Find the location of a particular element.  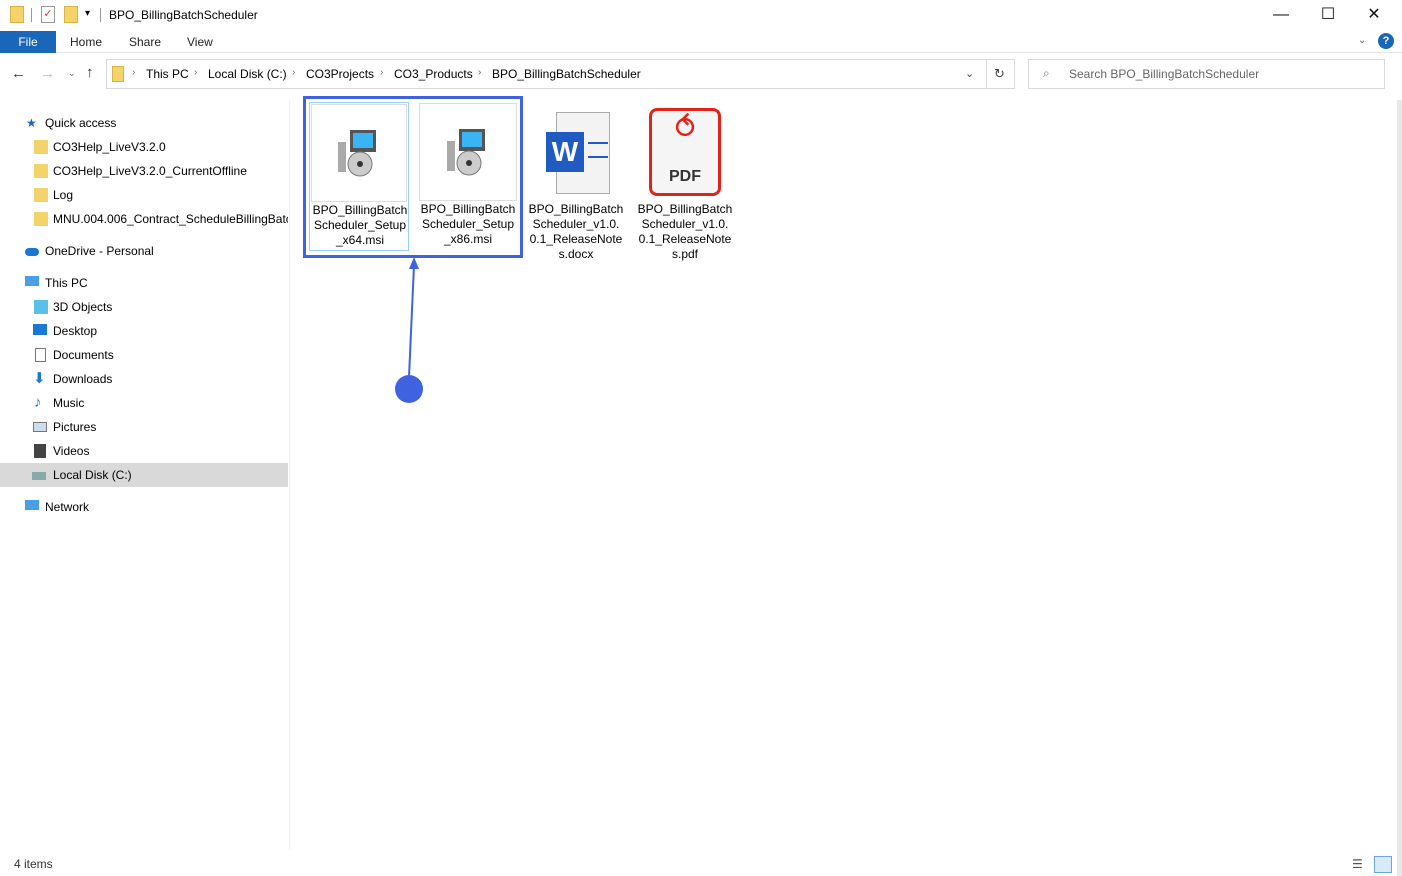

title-bar: ✓ ▾ BPO_BillingBatchScheduler — ☐ ✕ is located at coordinates (701, 15).